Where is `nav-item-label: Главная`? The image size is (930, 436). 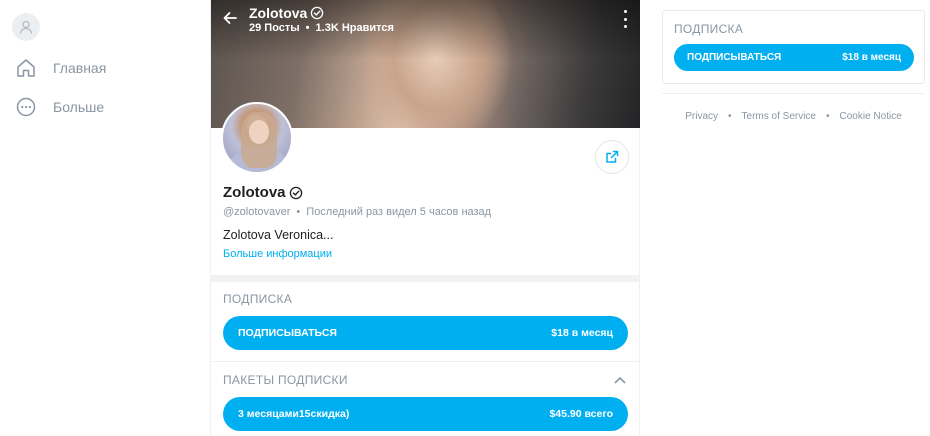 nav-item-label: Главная is located at coordinates (80, 68).